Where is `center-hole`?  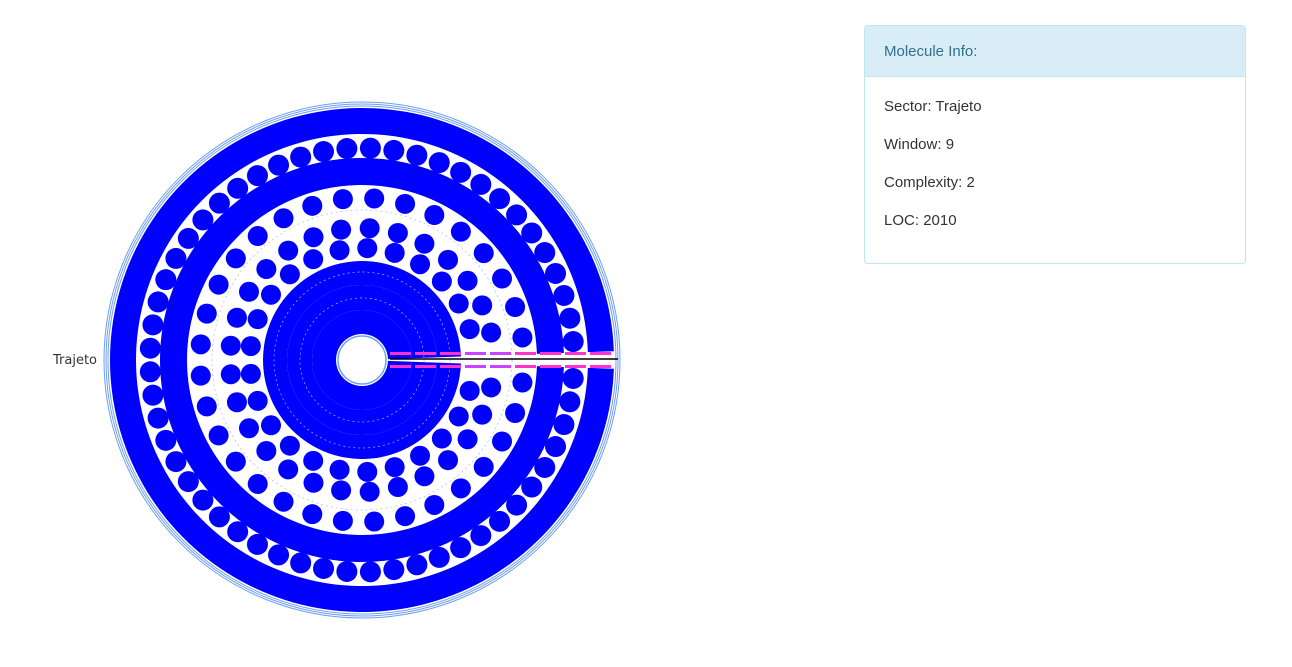
center-hole is located at coordinates (362, 360).